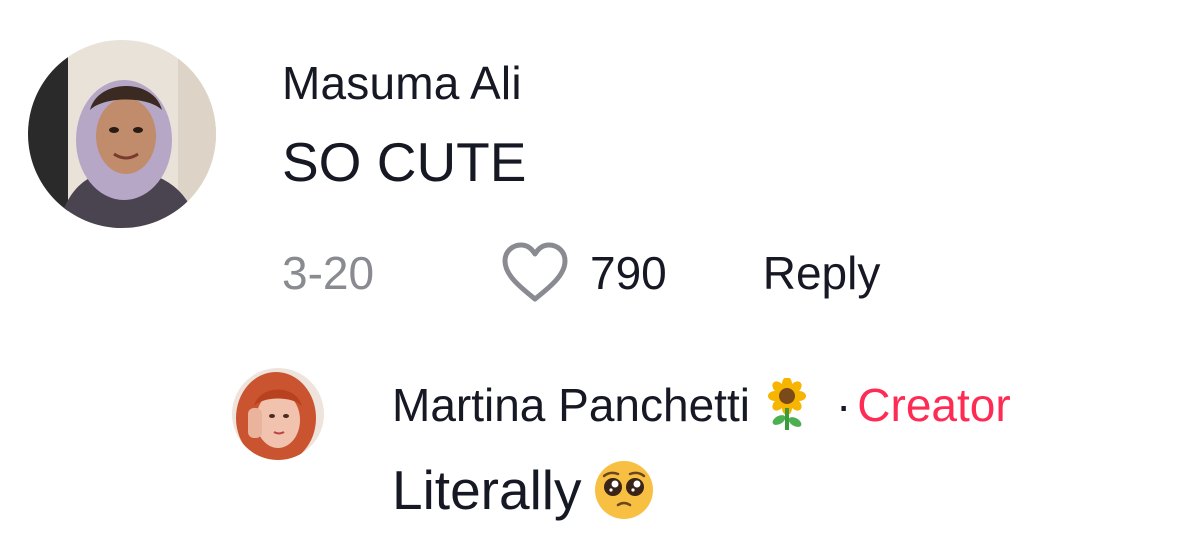  Describe the element at coordinates (404, 162) in the screenshot. I see `comment-text: SO CUTE` at that location.